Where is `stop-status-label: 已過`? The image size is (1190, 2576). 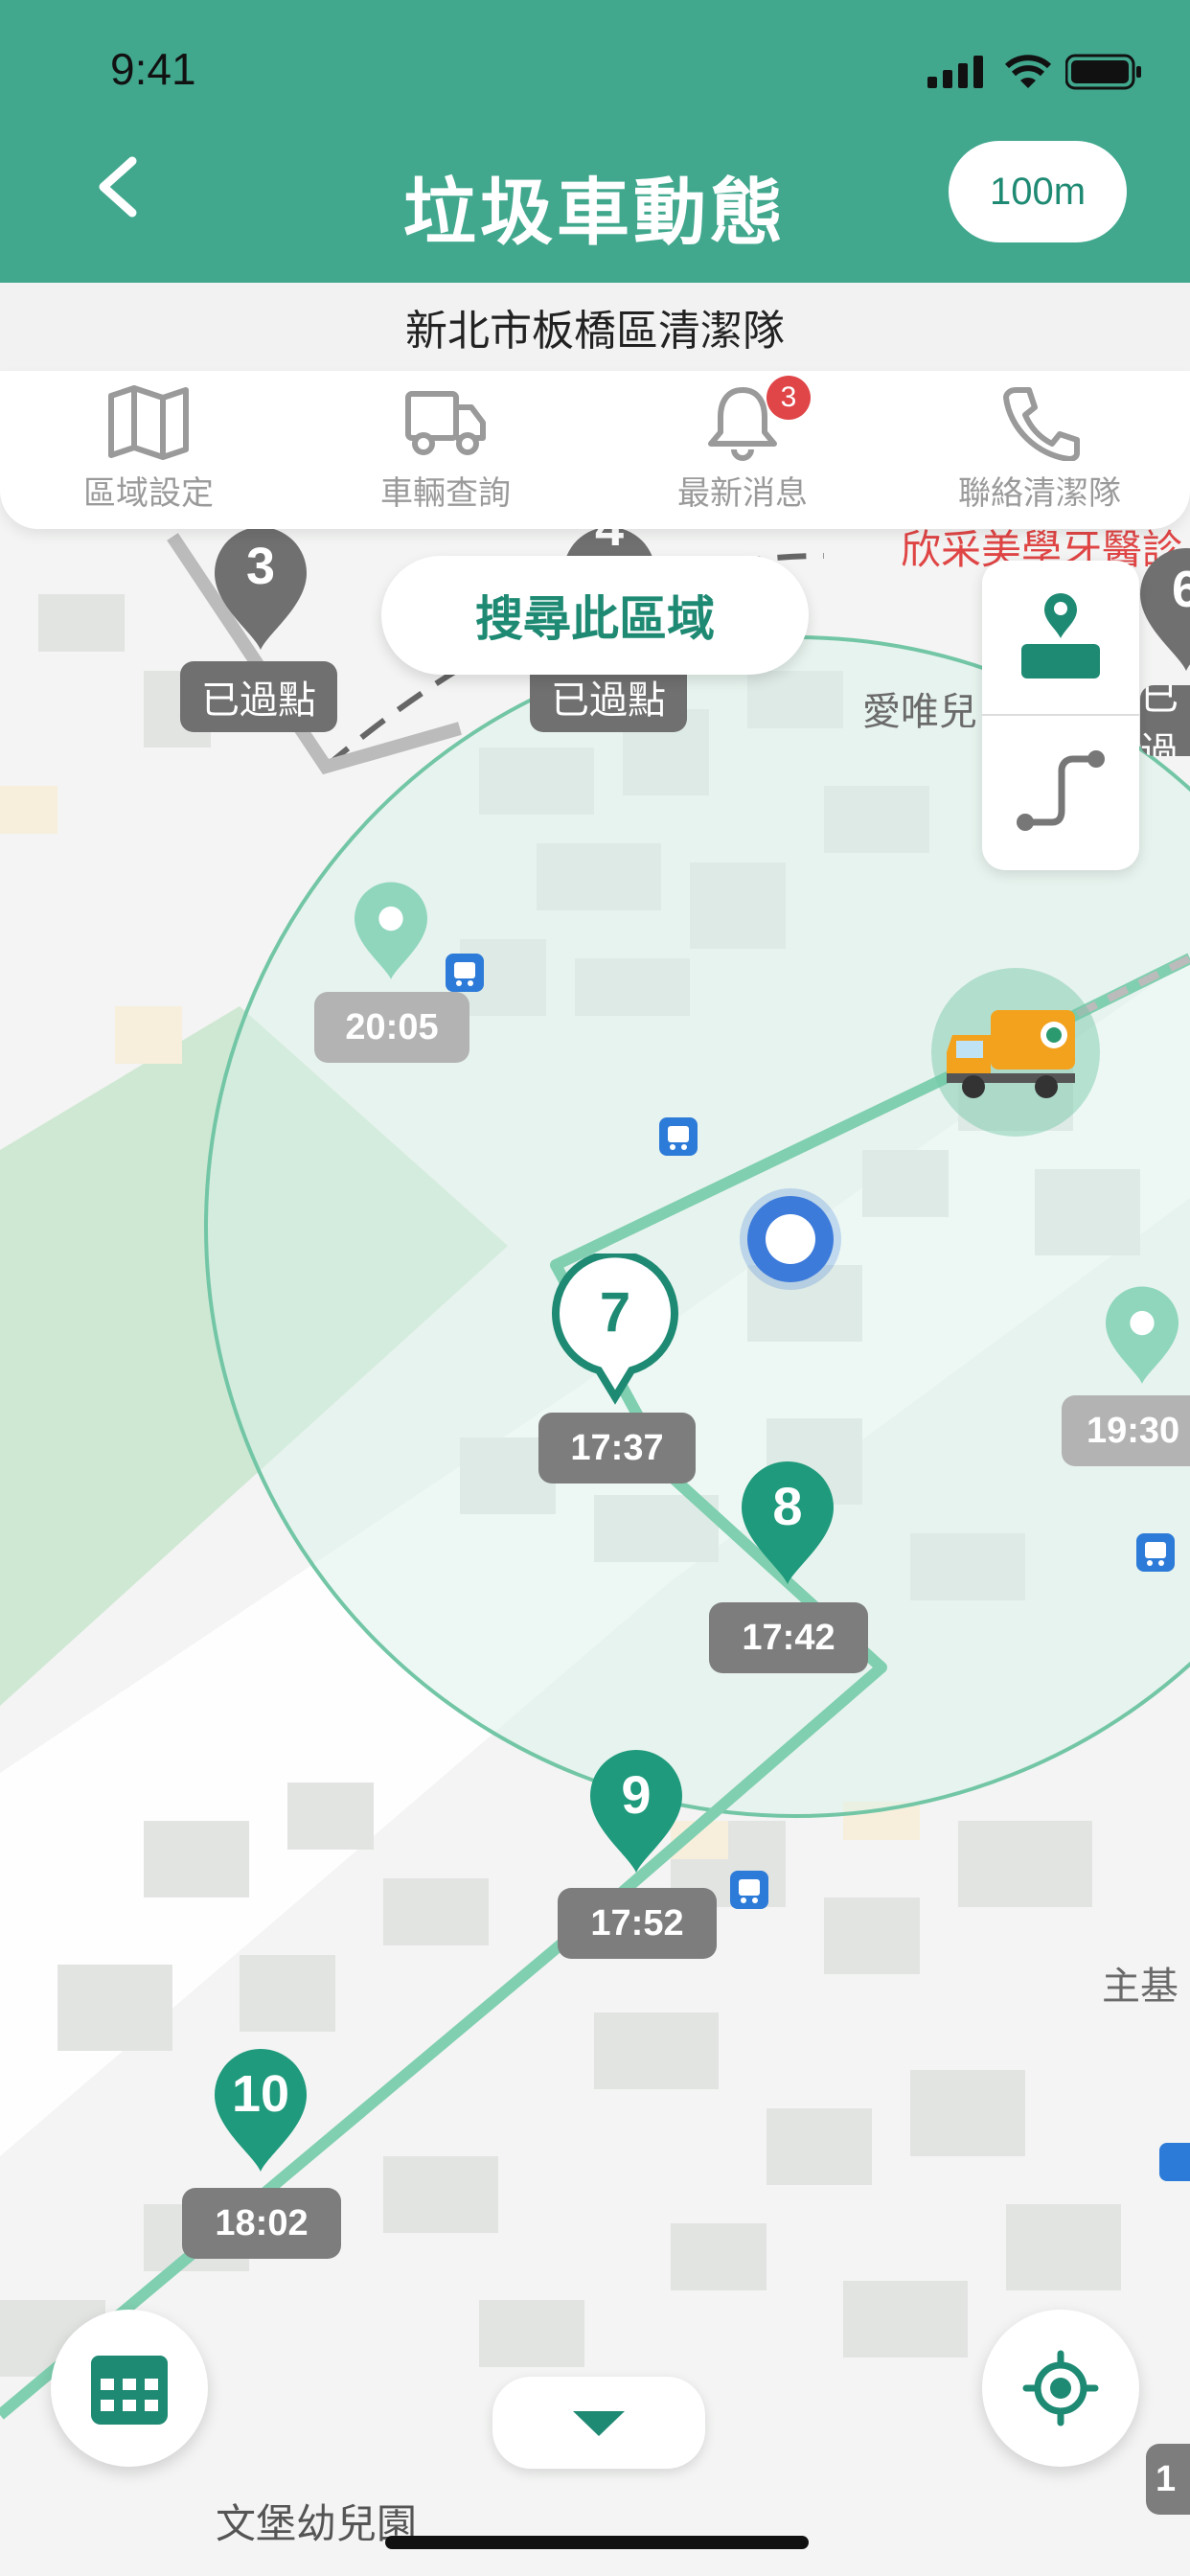 stop-status-label: 已過 is located at coordinates (1165, 720).